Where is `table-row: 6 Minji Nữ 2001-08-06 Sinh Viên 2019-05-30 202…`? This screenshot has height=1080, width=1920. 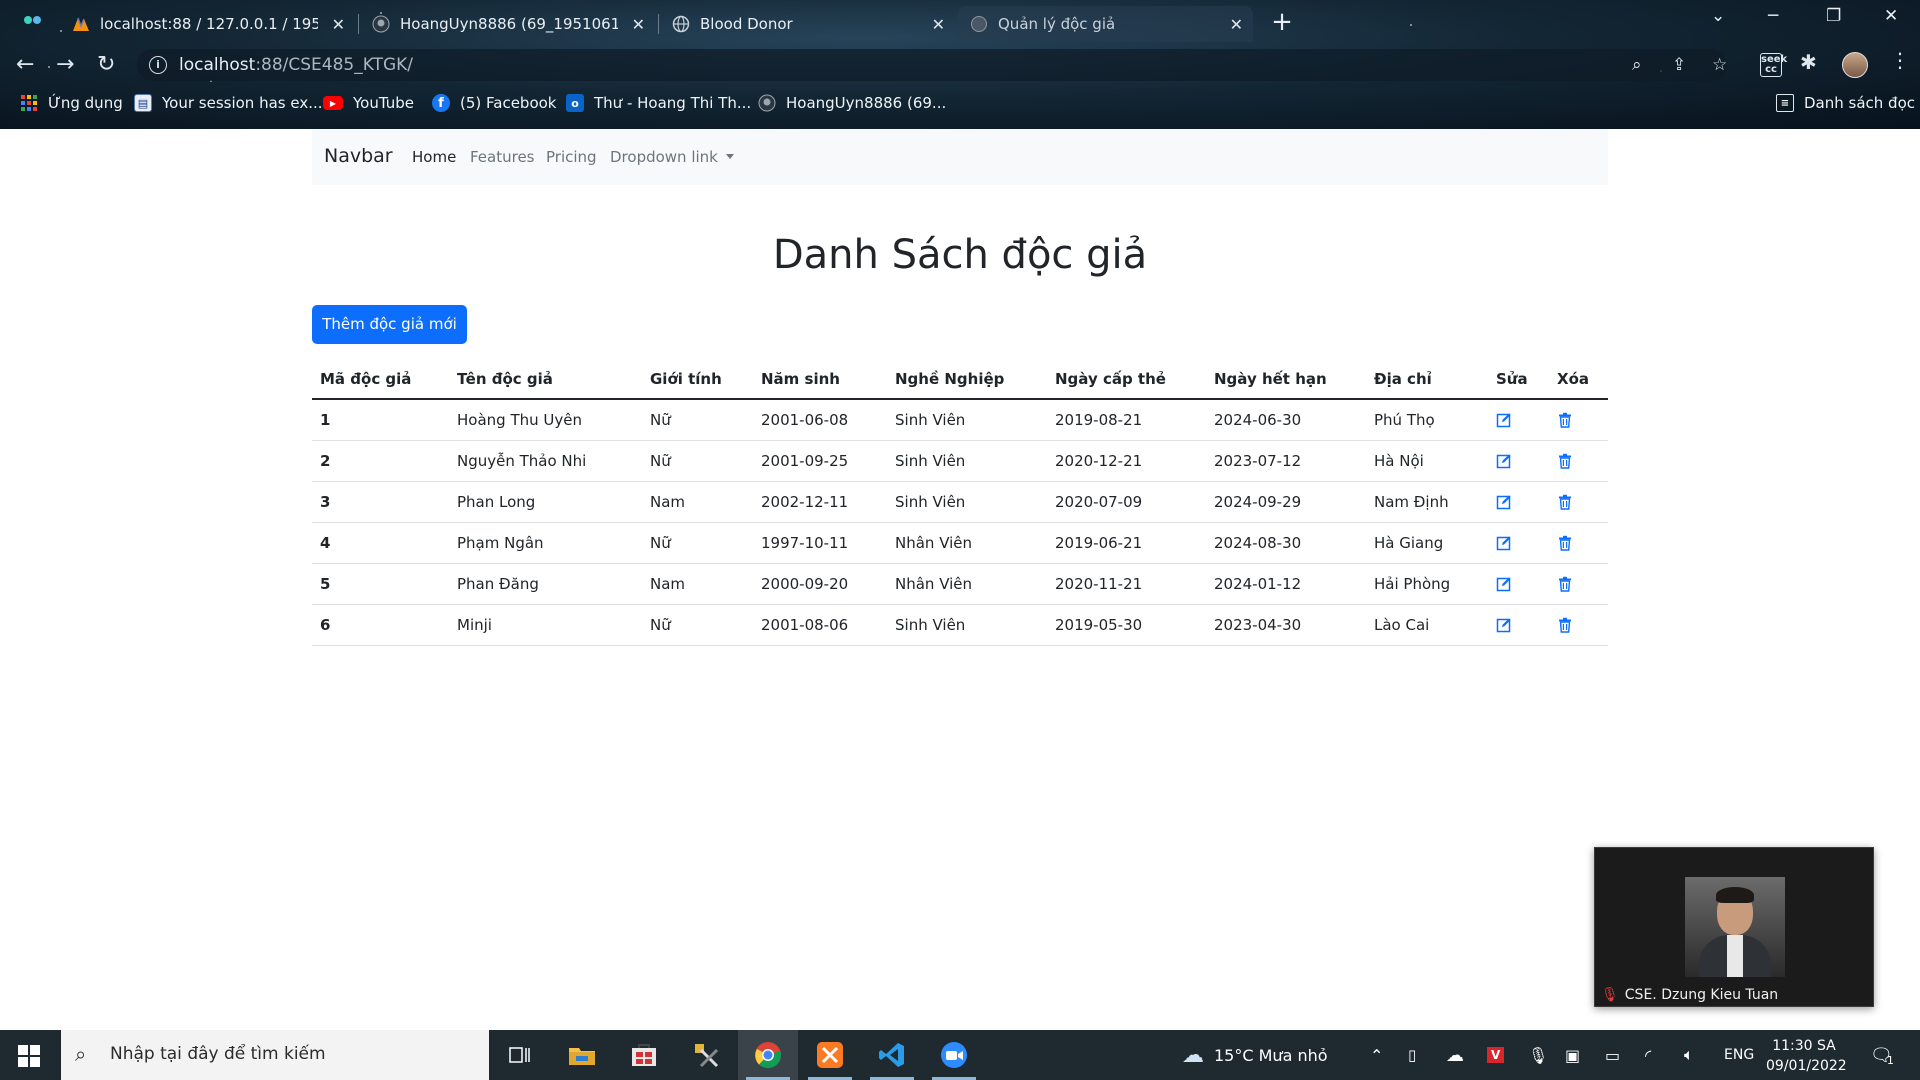 table-row: 6 Minji Nữ 2001-08-06 Sinh Viên 2019-05-30 202… is located at coordinates (960, 625).